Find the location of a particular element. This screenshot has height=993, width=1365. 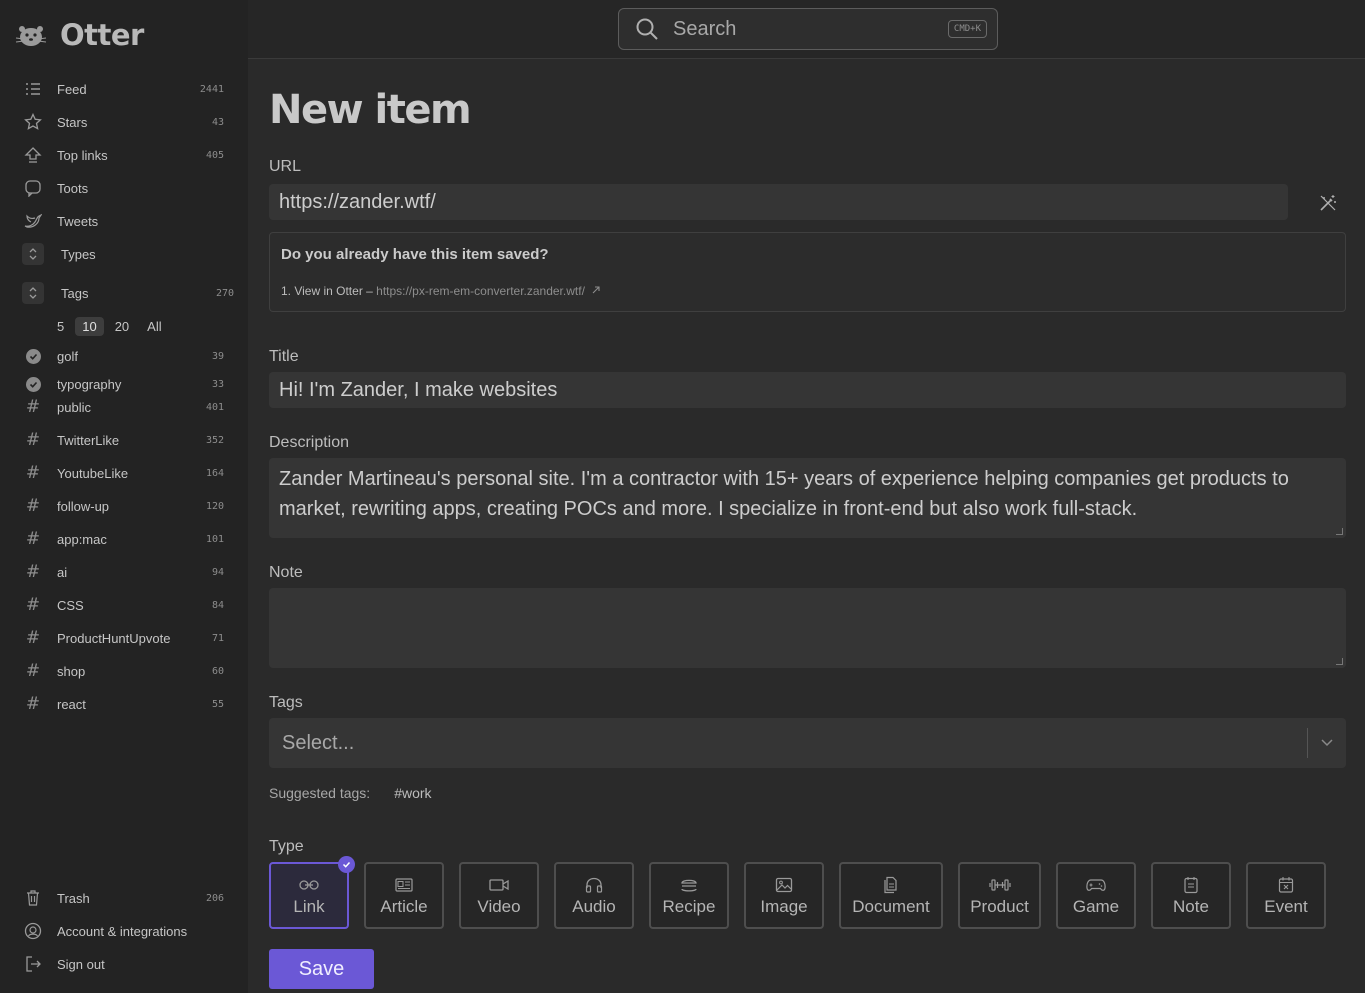

sidebar-tag-count: 60 is located at coordinates (217, 671).